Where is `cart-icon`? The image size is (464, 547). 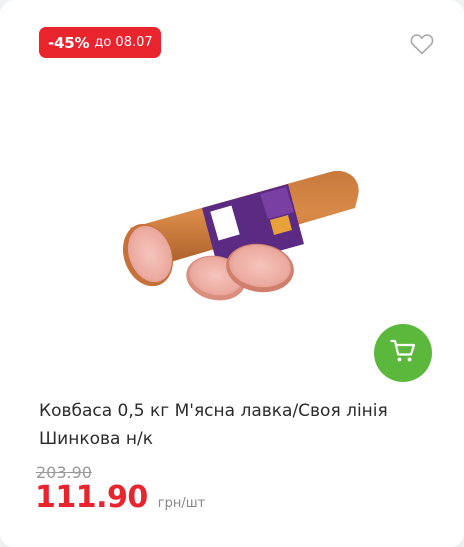 cart-icon is located at coordinates (403, 353).